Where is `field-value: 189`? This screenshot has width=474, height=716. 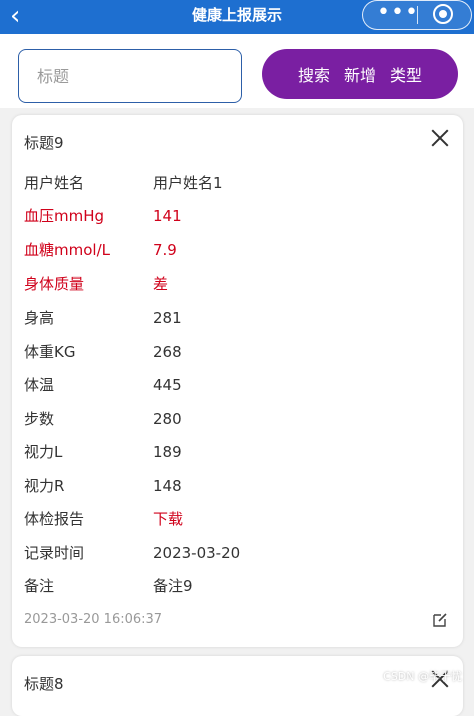
field-value: 189 is located at coordinates (167, 452).